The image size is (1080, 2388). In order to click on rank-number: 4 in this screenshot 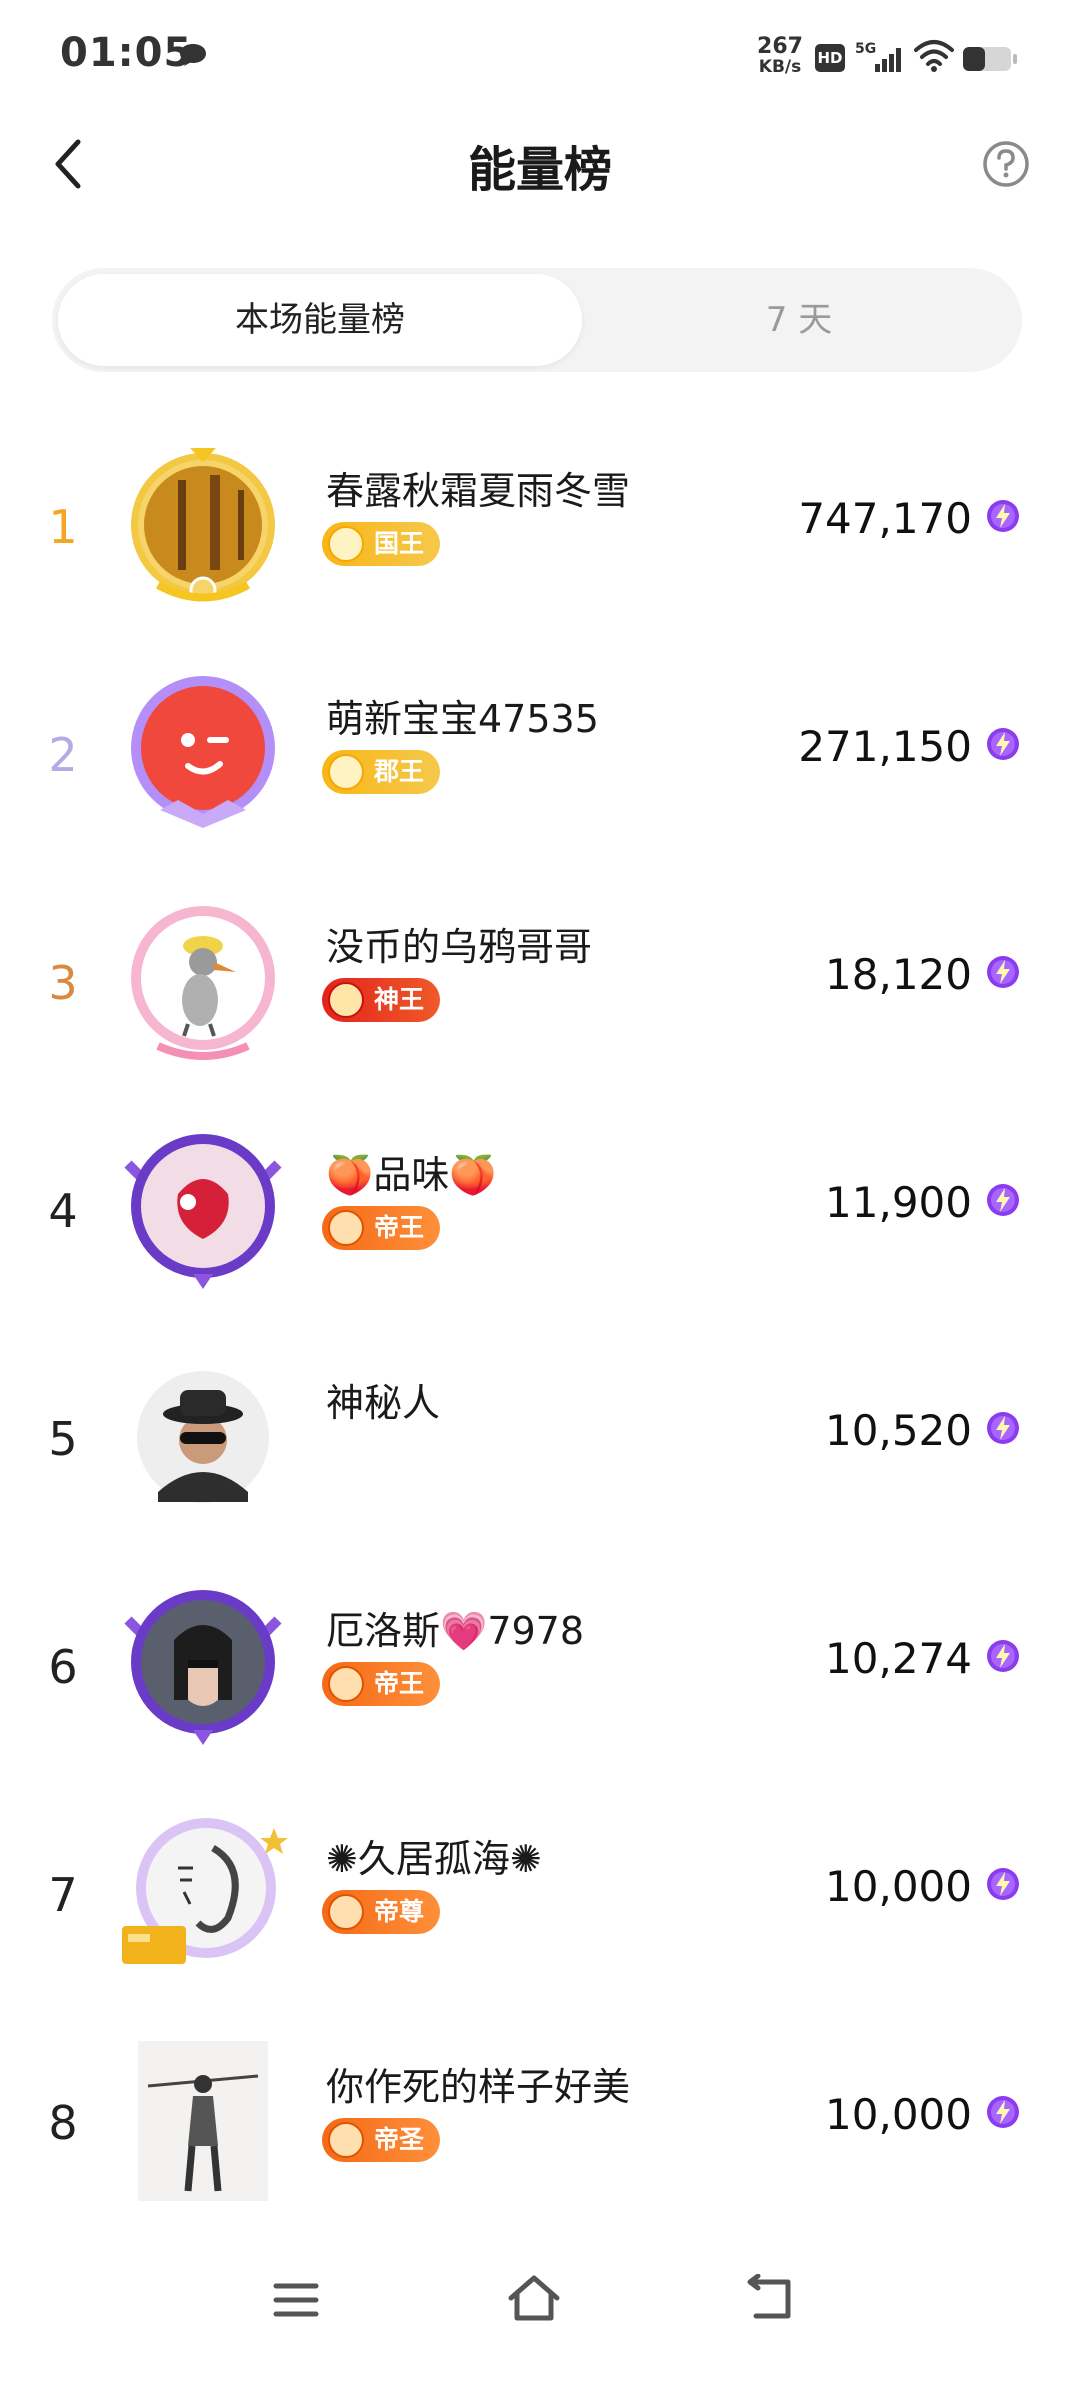, I will do `click(63, 1211)`.